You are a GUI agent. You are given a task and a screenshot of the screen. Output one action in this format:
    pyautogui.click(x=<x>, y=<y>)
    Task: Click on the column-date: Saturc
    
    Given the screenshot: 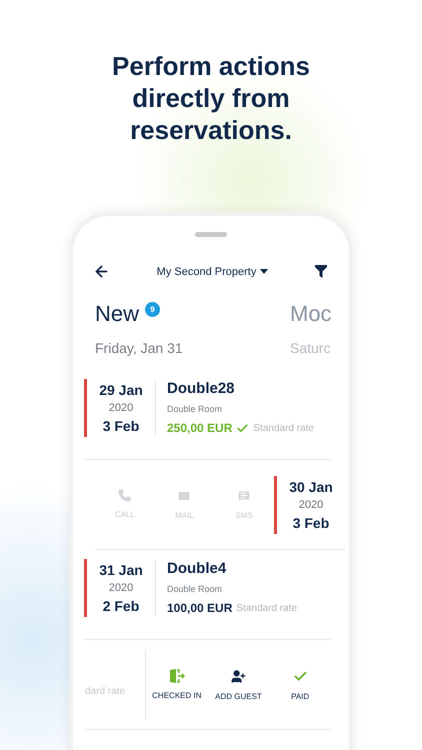 What is the action you would take?
    pyautogui.click(x=311, y=348)
    